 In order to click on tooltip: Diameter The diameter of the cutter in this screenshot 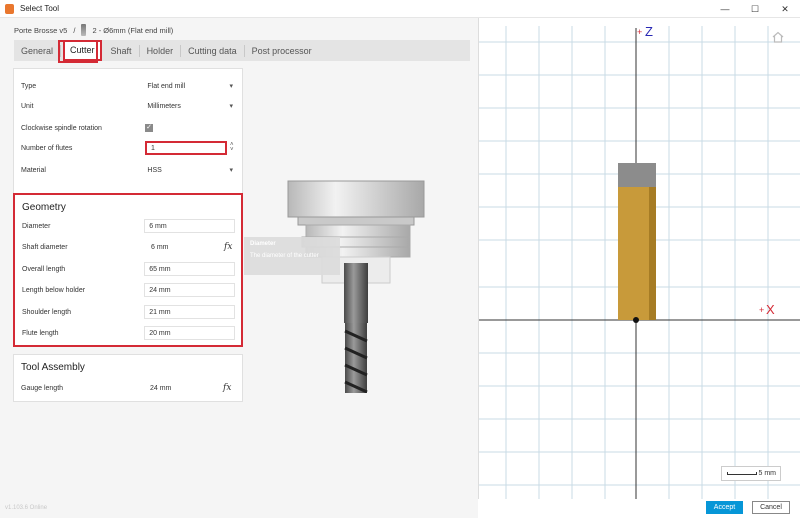, I will do `click(292, 256)`.